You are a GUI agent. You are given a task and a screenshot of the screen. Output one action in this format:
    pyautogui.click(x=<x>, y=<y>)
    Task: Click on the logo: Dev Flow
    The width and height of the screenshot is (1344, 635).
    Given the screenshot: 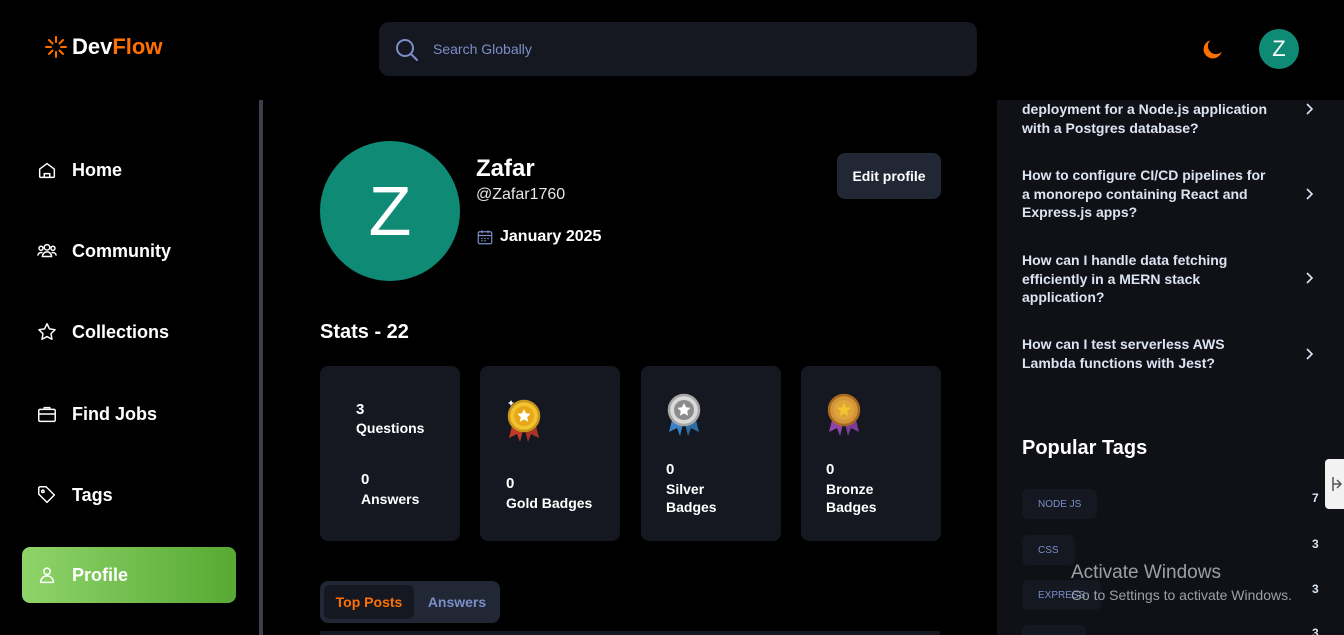 What is the action you would take?
    pyautogui.click(x=103, y=47)
    